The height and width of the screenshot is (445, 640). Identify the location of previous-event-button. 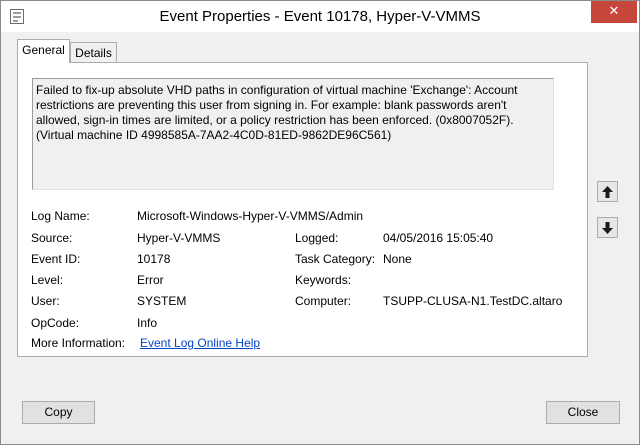
(607, 191).